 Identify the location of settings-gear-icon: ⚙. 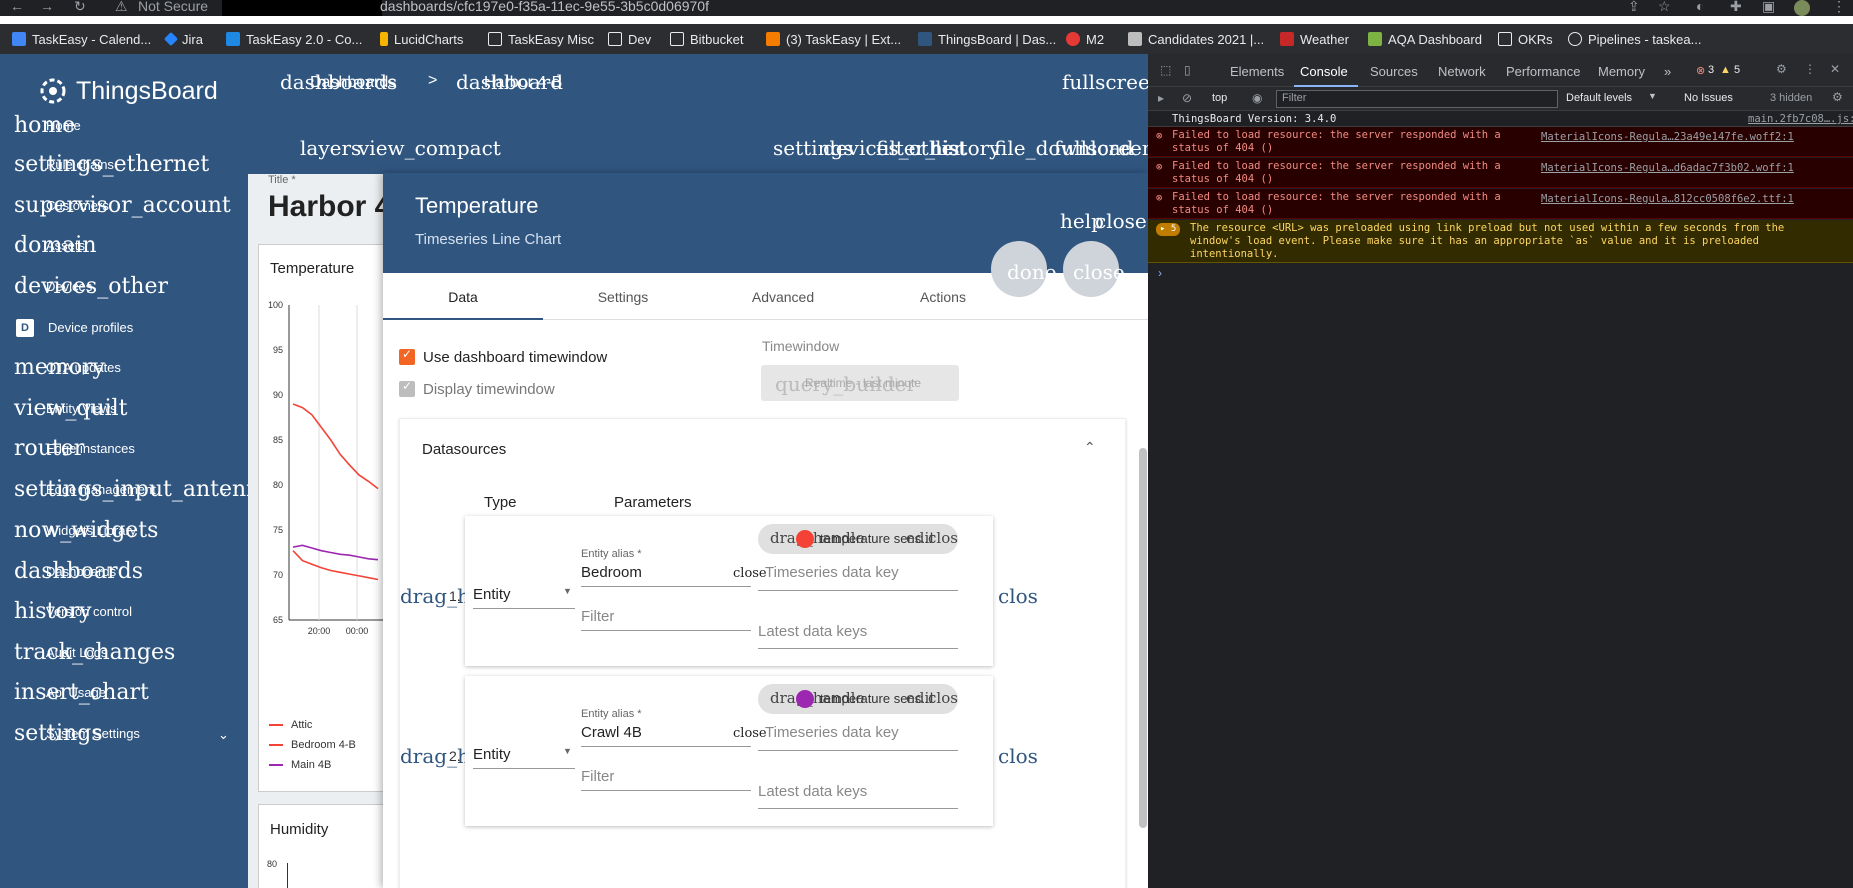
(1781, 69).